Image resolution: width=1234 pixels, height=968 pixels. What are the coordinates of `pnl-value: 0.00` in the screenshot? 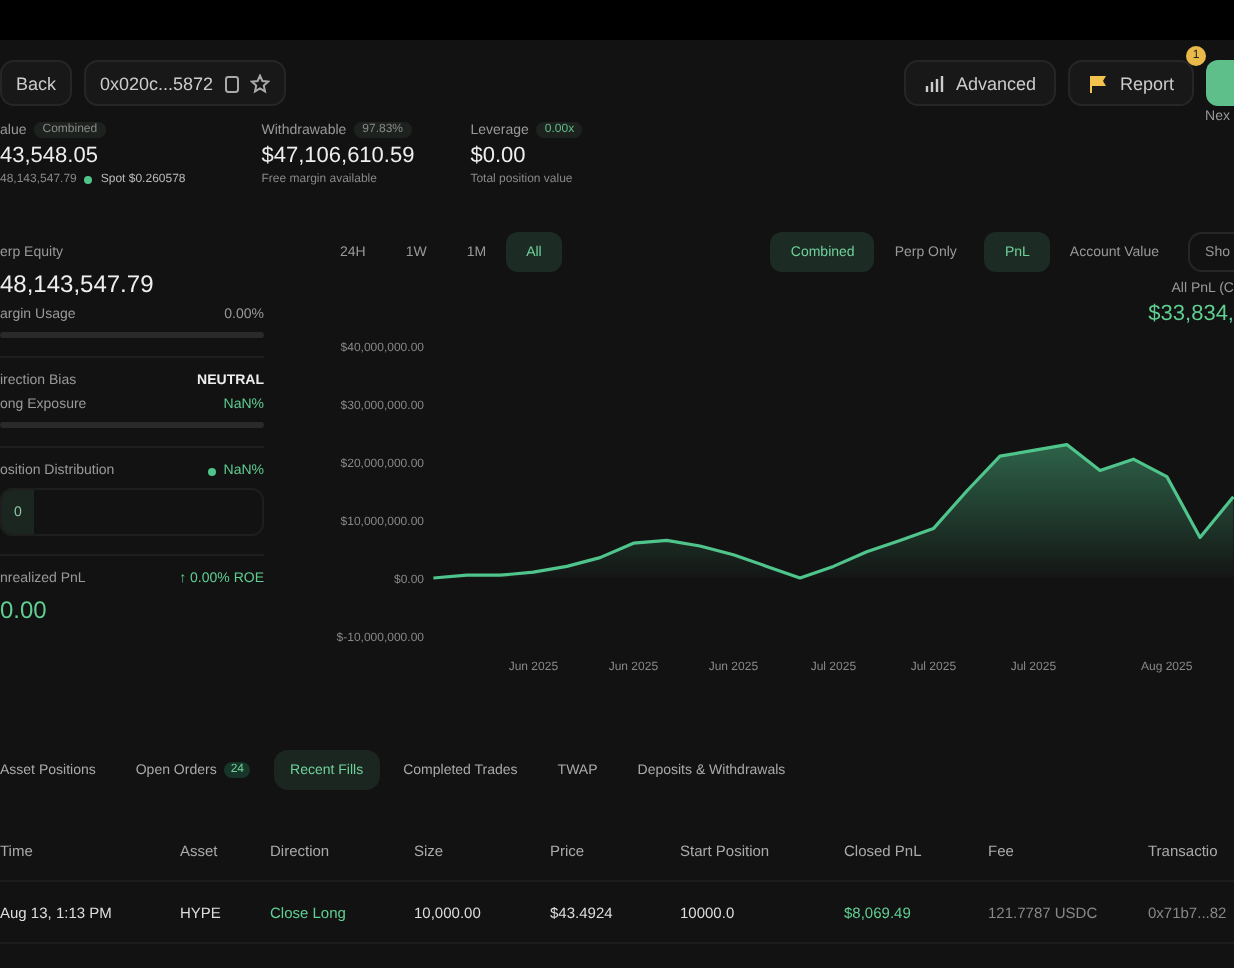 It's located at (24, 610).